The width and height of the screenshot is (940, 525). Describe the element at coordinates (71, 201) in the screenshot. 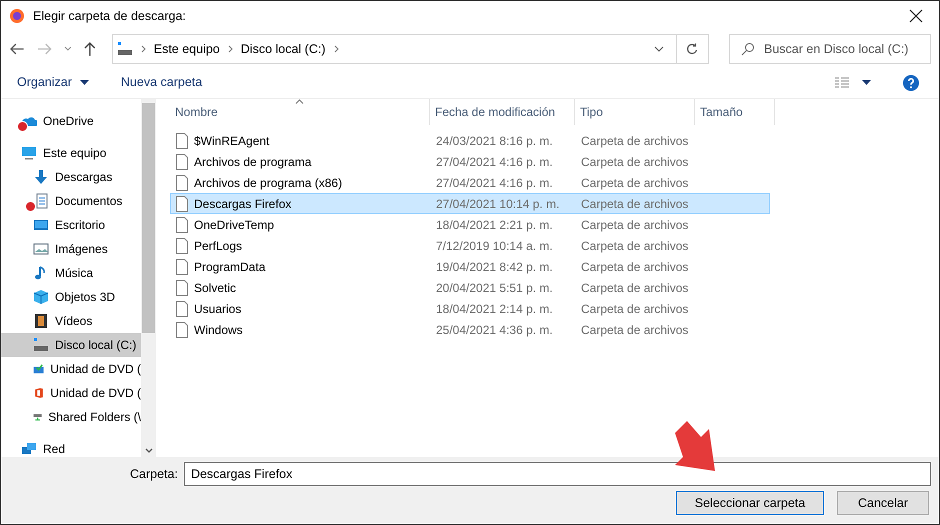

I see `sidebar-item: Documentos` at that location.